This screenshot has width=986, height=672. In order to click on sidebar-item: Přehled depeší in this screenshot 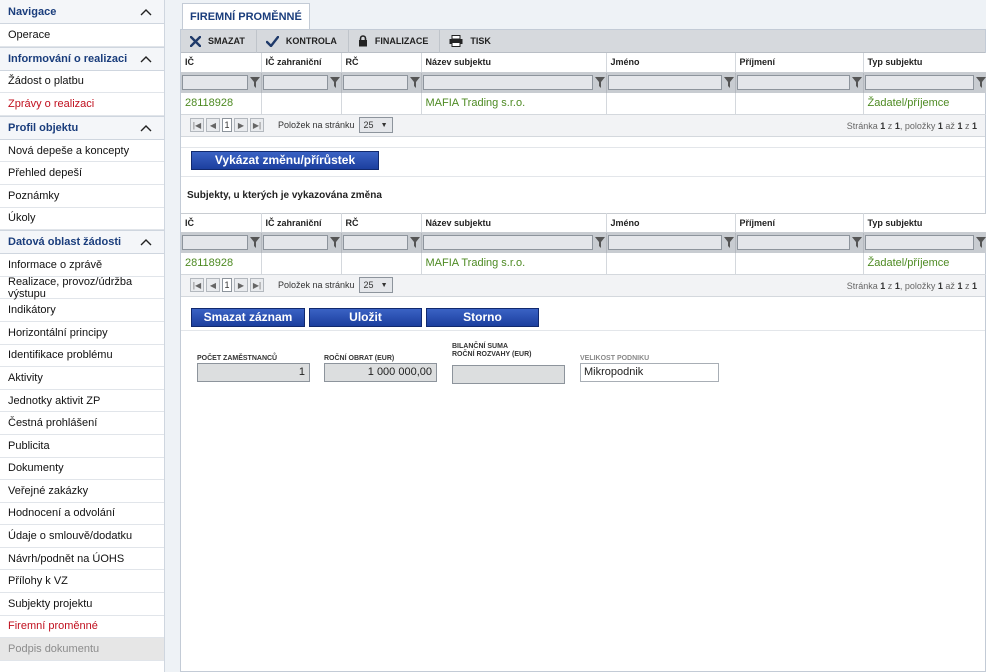, I will do `click(82, 173)`.